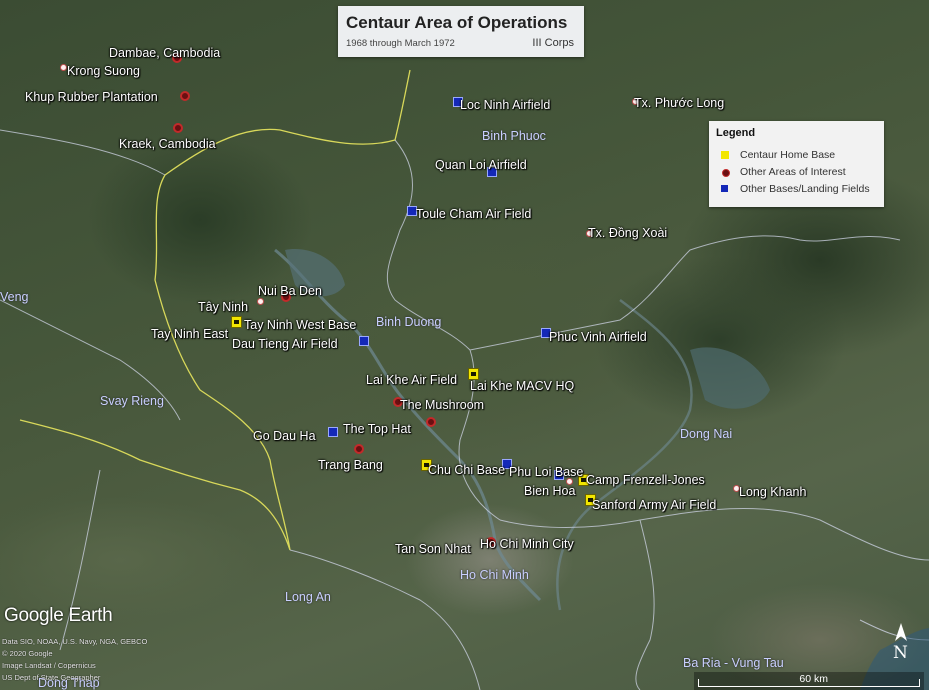 This screenshot has height=690, width=929. Describe the element at coordinates (308, 597) in the screenshot. I see `region-long-an: Long An` at that location.